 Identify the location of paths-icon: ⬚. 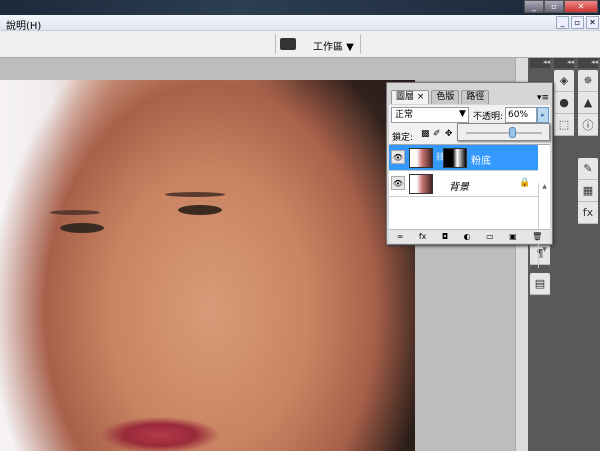
(564, 125).